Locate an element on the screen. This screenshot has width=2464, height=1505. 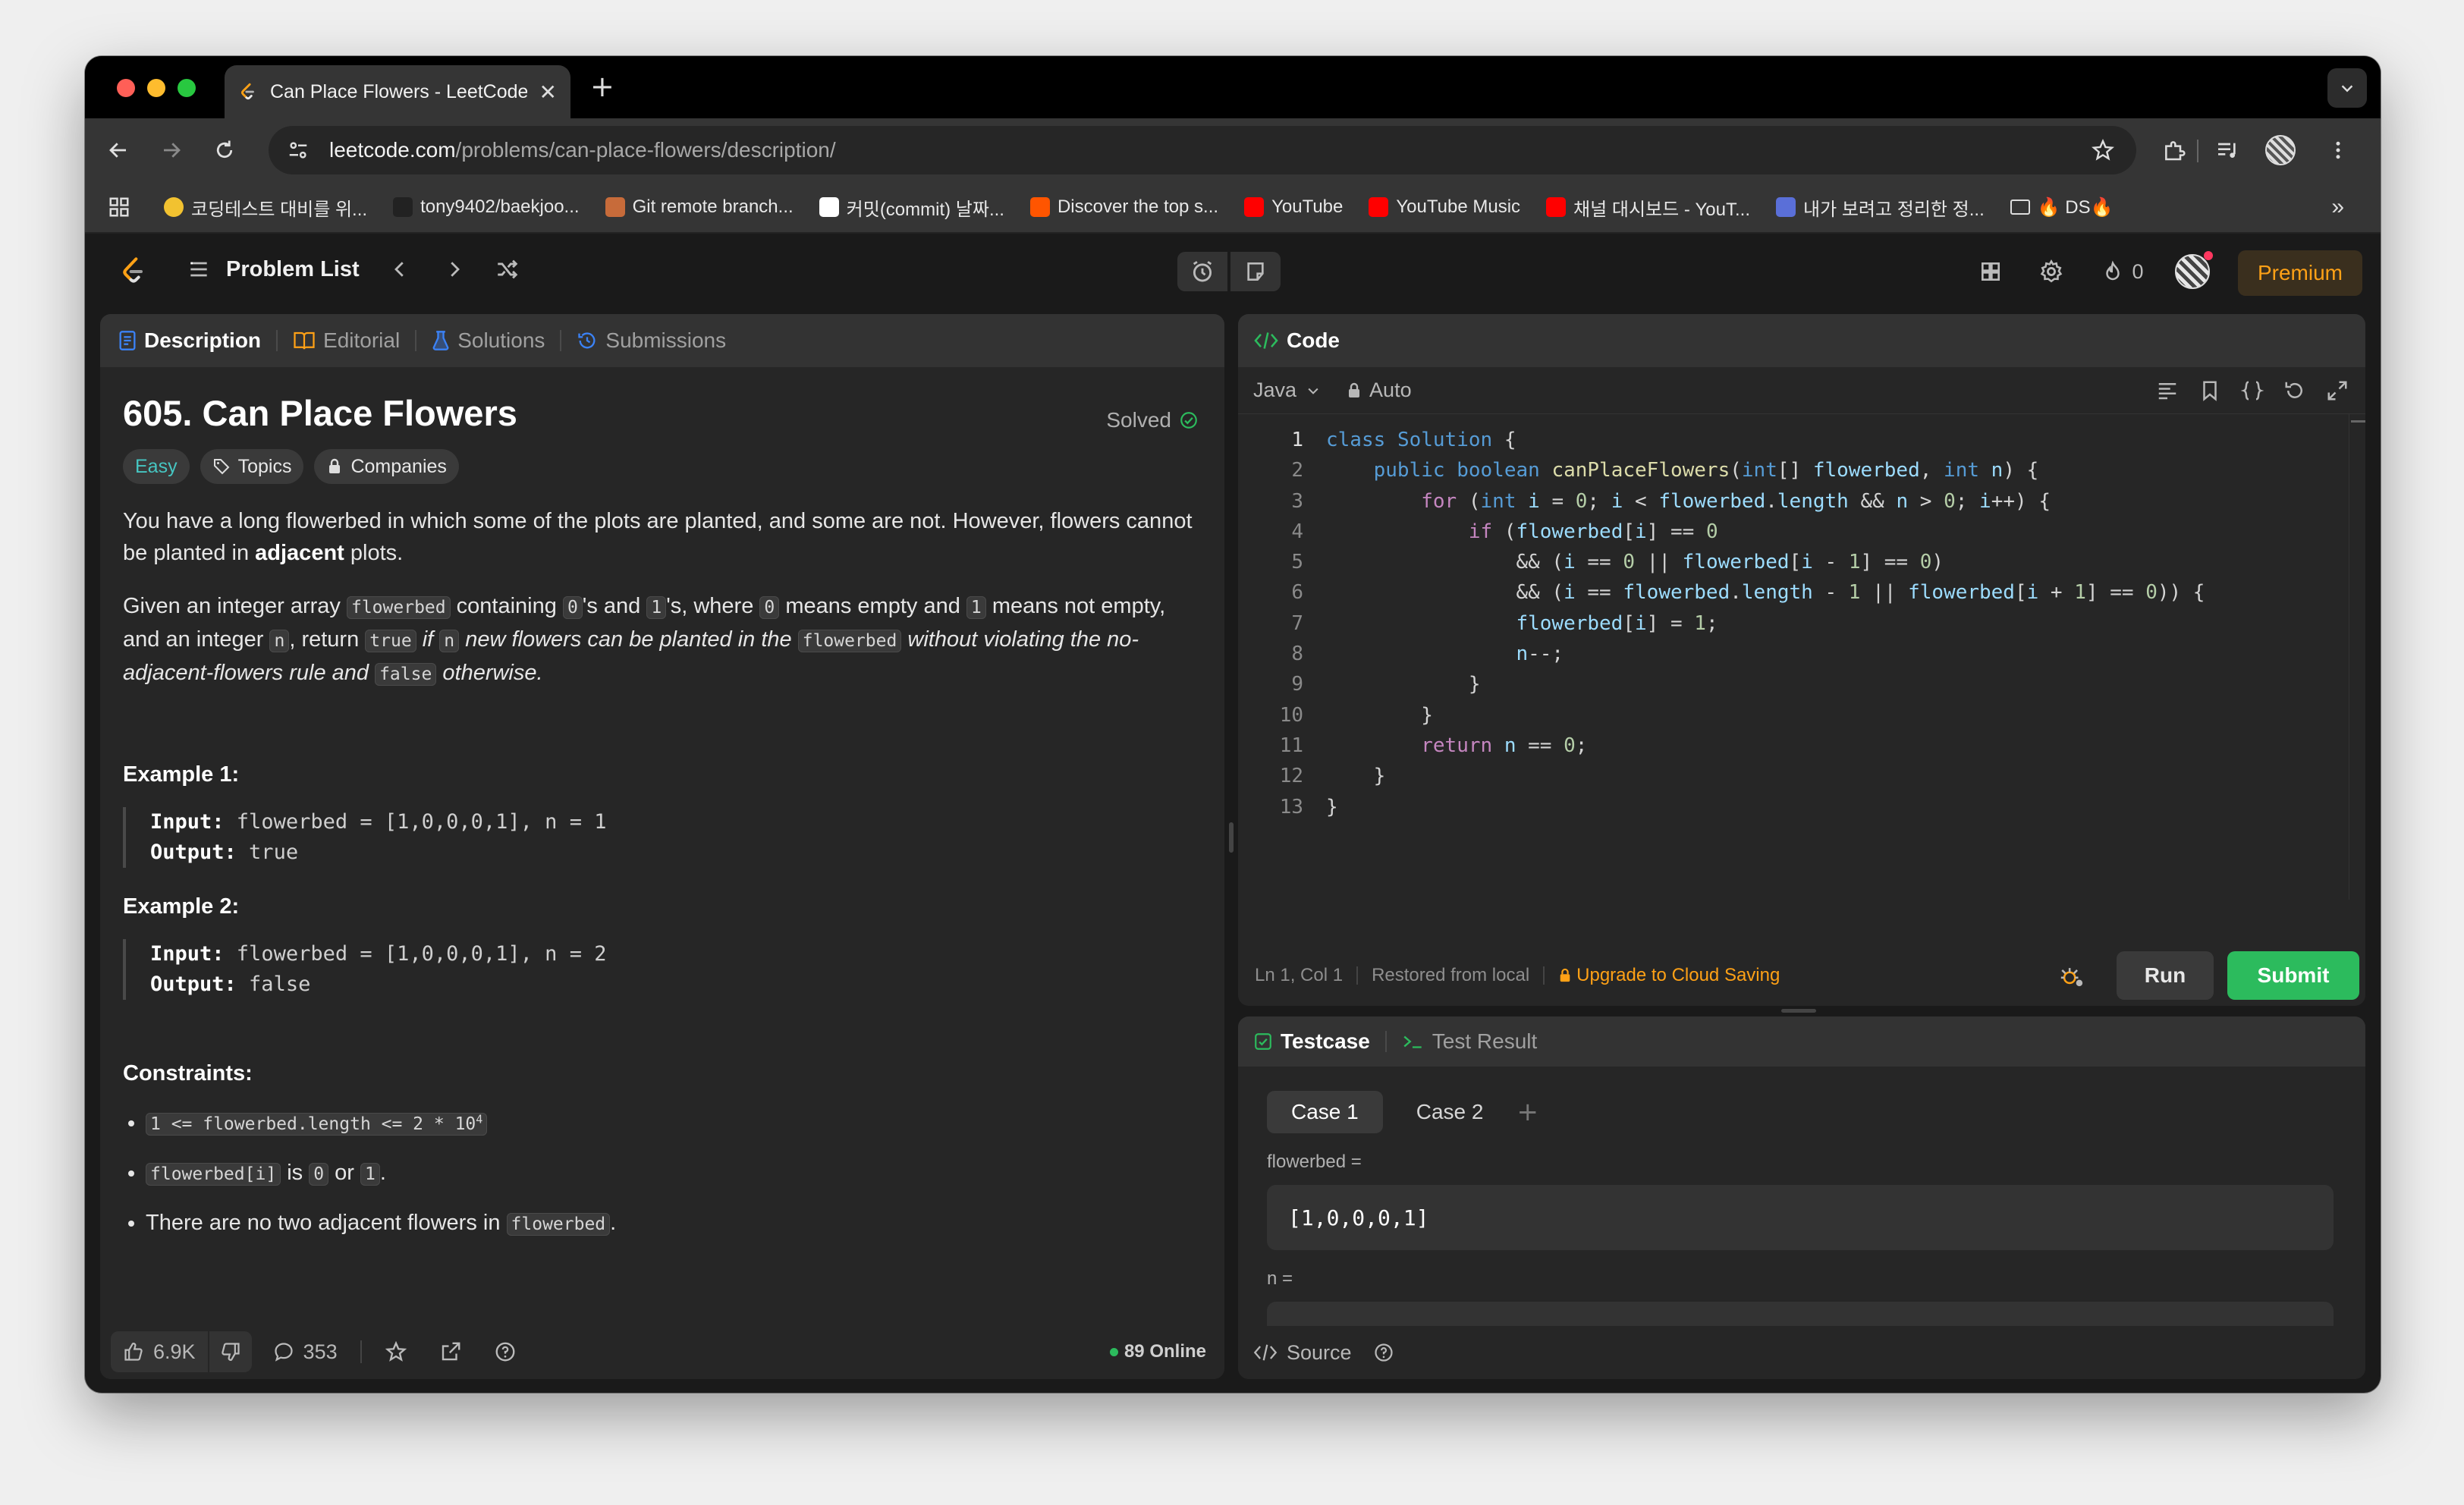
tab-test-result-label: Test Result is located at coordinates (1485, 1041).